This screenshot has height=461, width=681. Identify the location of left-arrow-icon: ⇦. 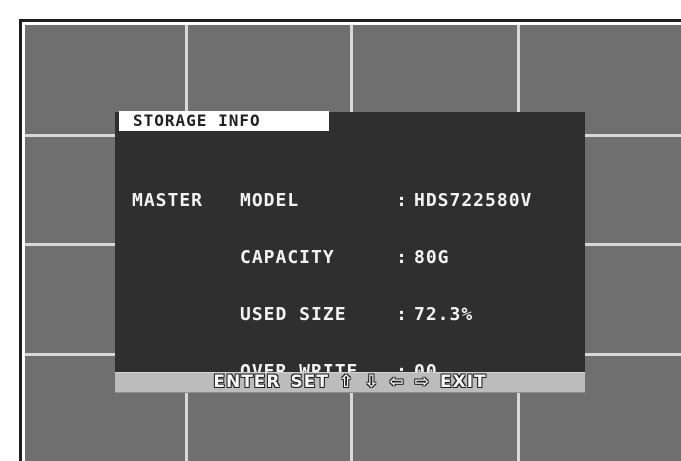
(397, 382).